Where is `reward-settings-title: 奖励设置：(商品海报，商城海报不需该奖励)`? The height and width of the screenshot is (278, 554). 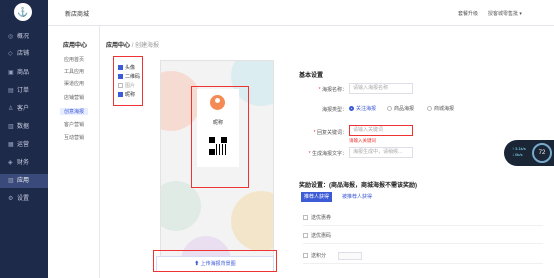
reward-settings-title: 奖励设置：(商品海报，商城海报不需该奖励) is located at coordinates (358, 186).